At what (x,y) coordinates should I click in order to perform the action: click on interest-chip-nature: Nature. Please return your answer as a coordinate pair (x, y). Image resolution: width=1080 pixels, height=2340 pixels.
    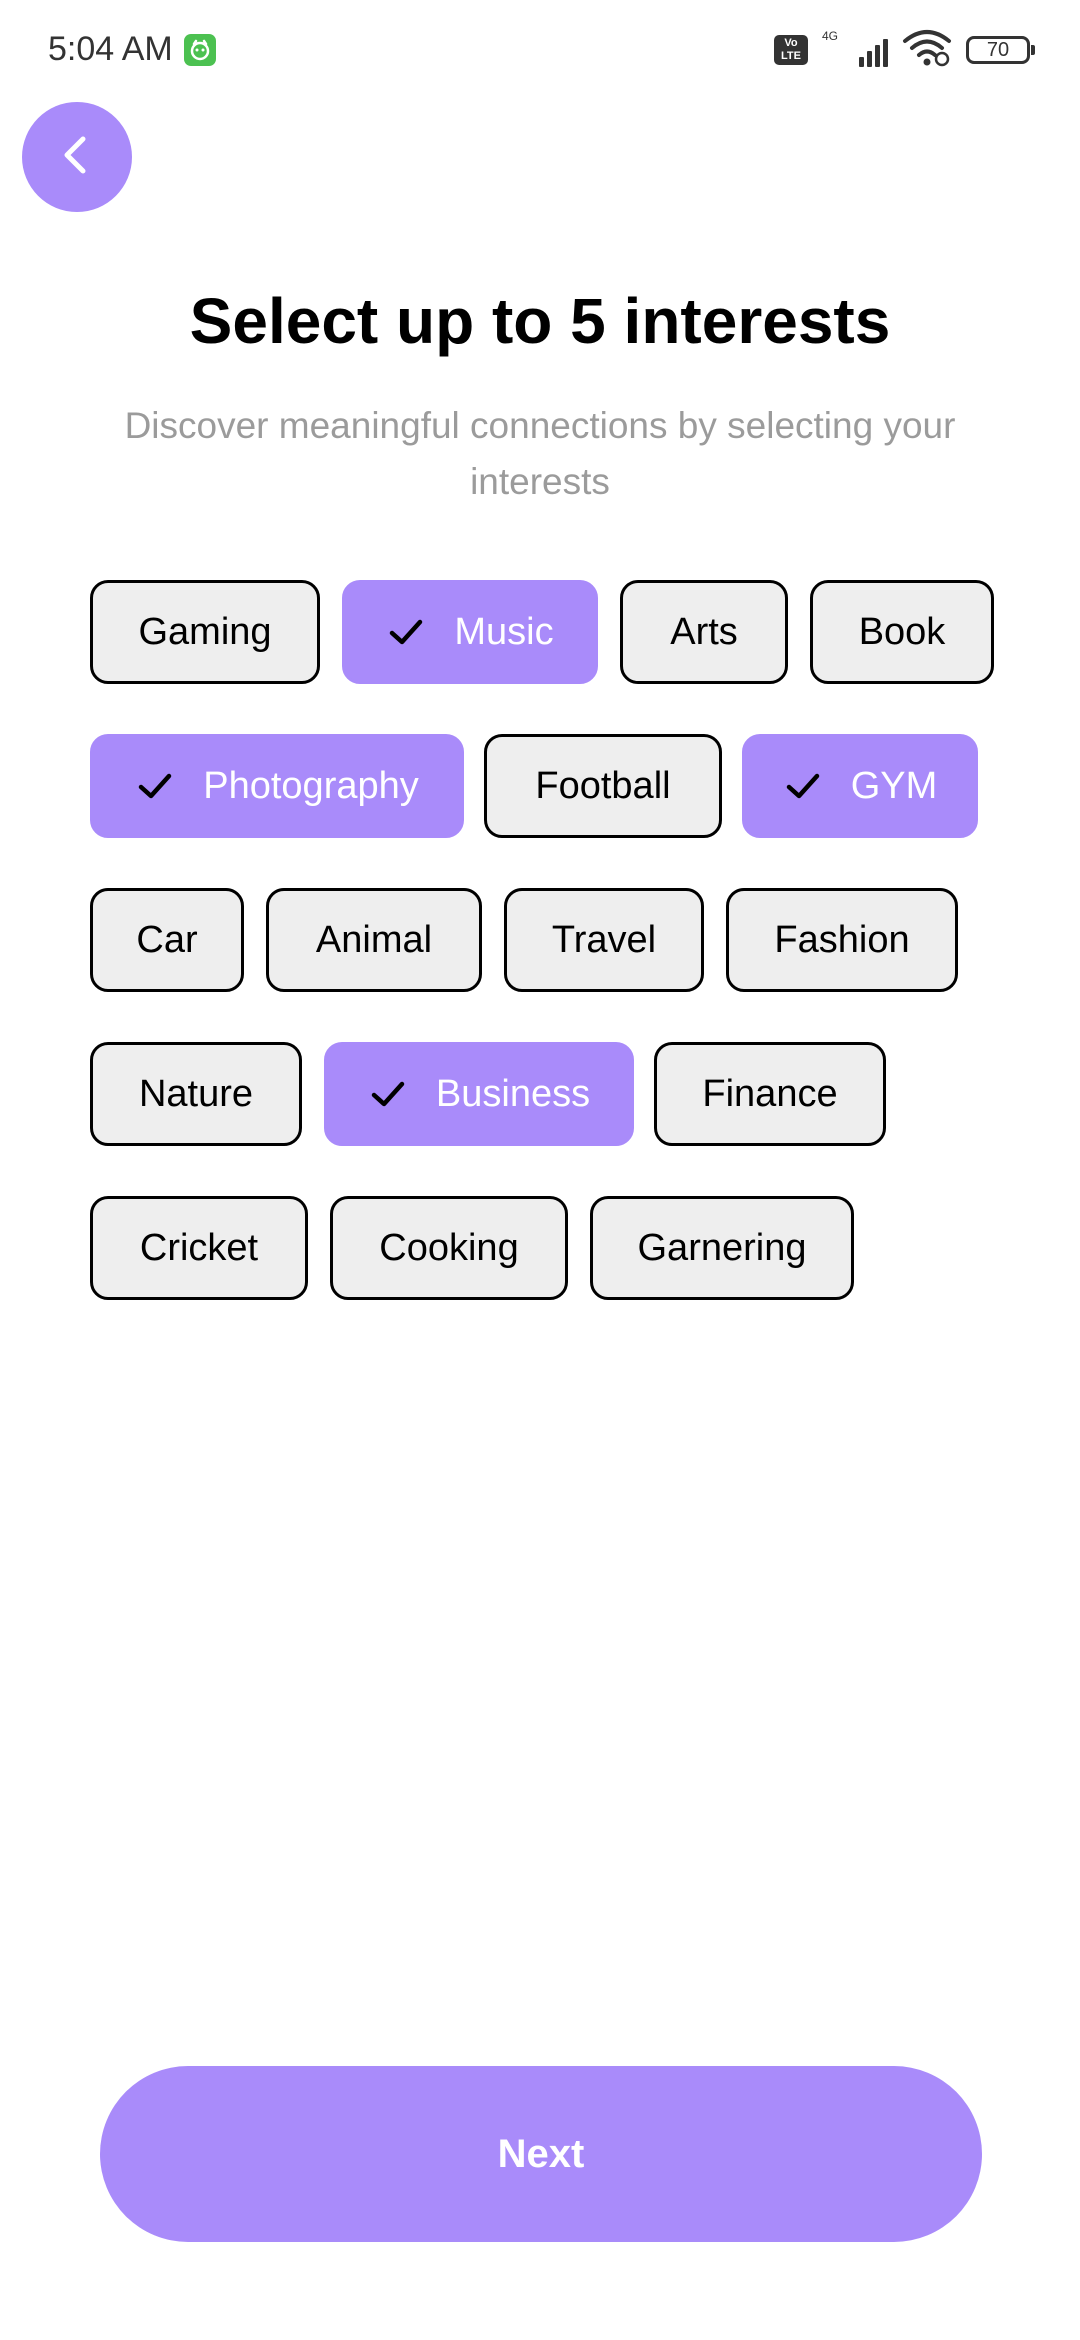
    Looking at the image, I should click on (196, 1094).